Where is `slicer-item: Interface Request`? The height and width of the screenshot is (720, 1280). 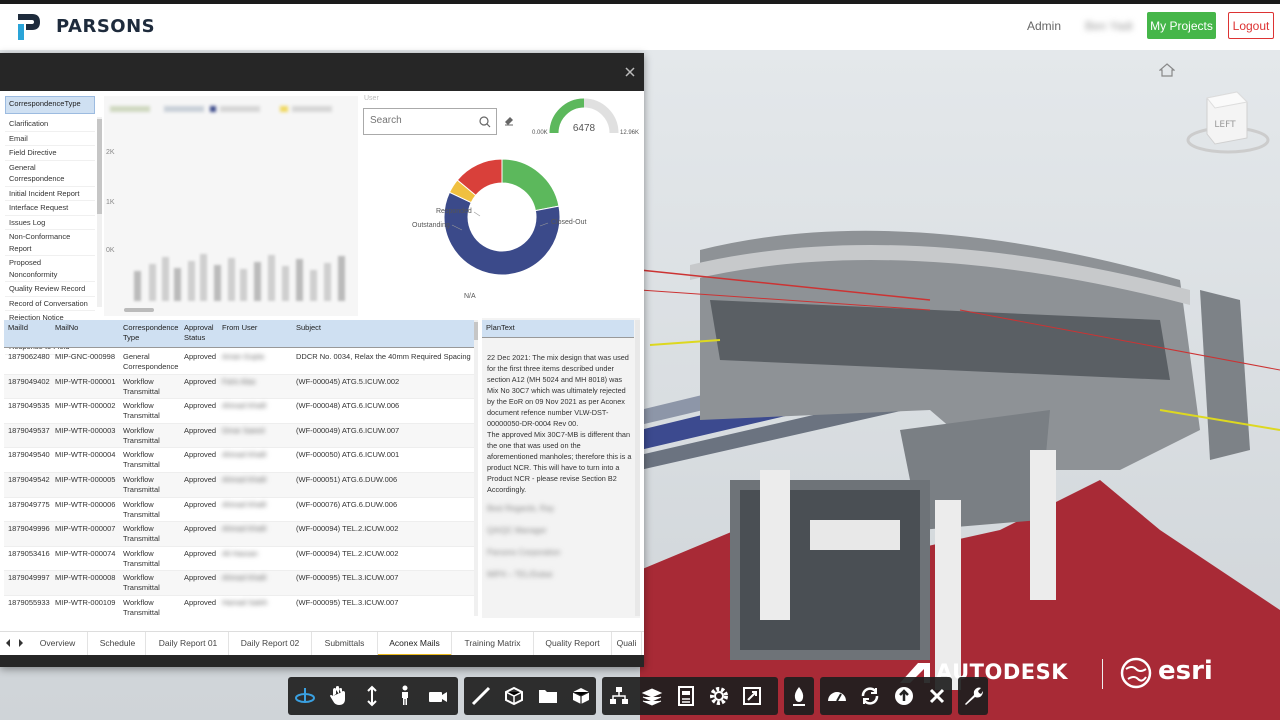 slicer-item: Interface Request is located at coordinates (50, 208).